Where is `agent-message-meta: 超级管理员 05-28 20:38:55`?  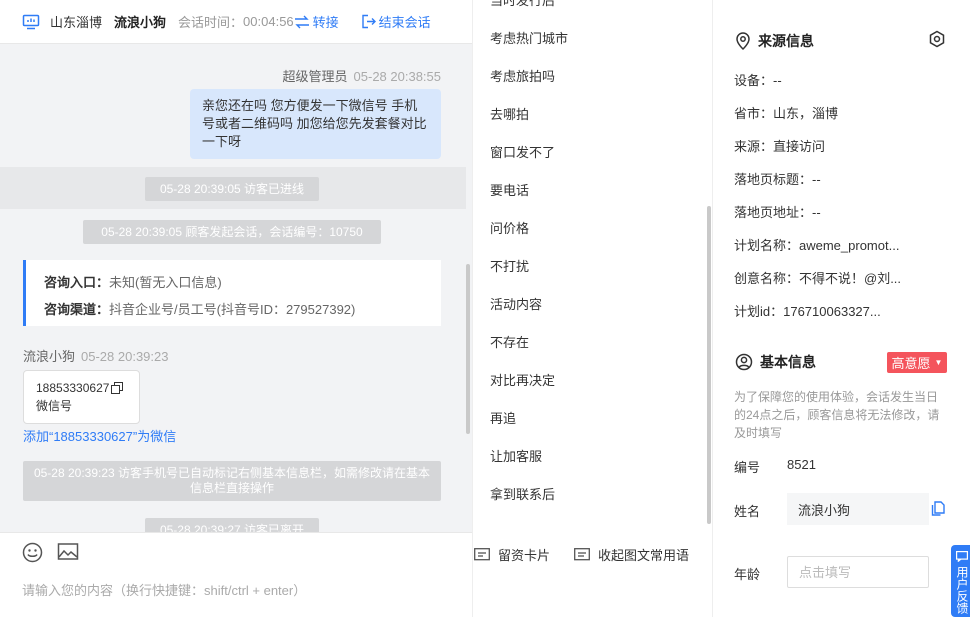
agent-message-meta: 超级管理员 05-28 20:38:55 is located at coordinates (362, 75).